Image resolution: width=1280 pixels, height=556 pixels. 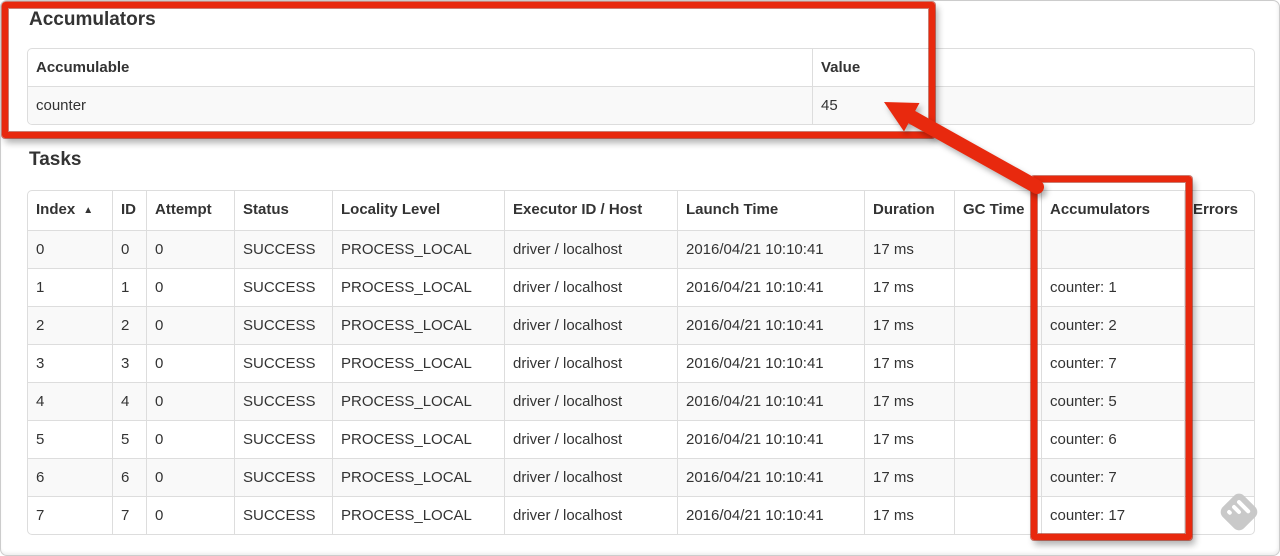 What do you see at coordinates (1229, 512) in the screenshot?
I see `watermark-stripe` at bounding box center [1229, 512].